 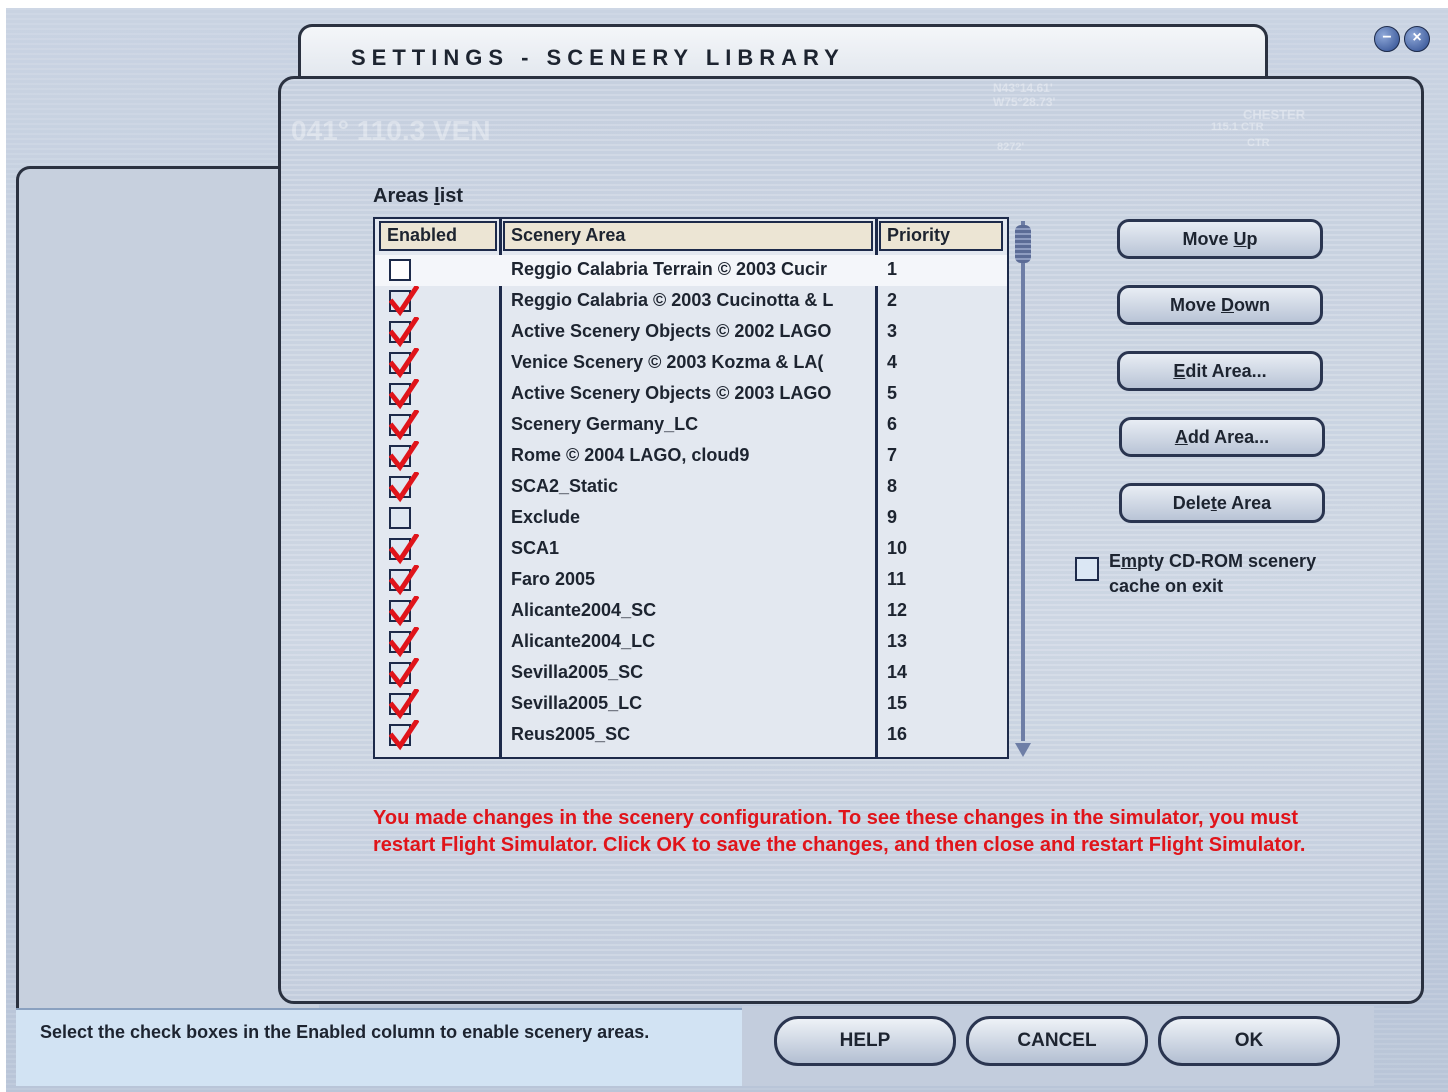 I want to click on priority-value: 1, so click(x=892, y=269).